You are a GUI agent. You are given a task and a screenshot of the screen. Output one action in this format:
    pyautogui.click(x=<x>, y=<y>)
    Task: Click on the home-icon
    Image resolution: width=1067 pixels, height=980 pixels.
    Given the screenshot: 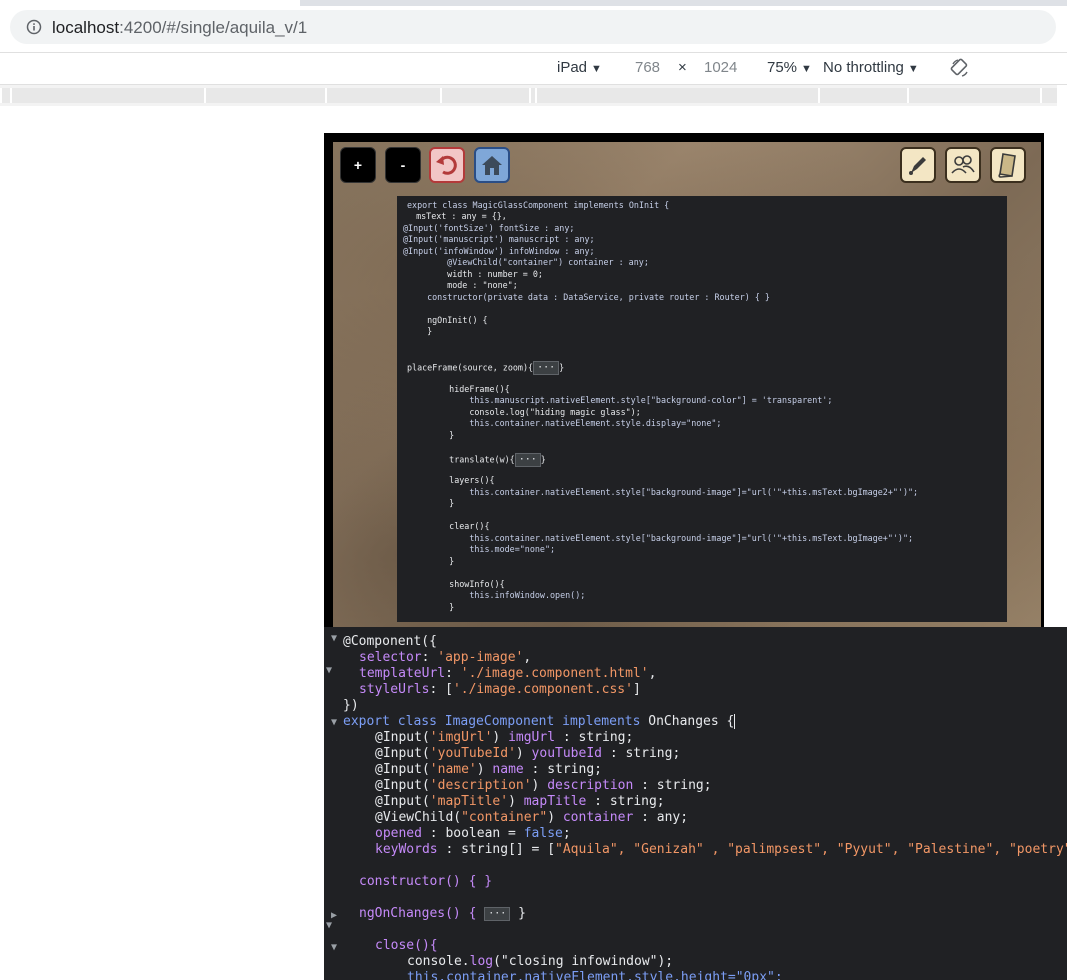 What is the action you would take?
    pyautogui.click(x=492, y=165)
    